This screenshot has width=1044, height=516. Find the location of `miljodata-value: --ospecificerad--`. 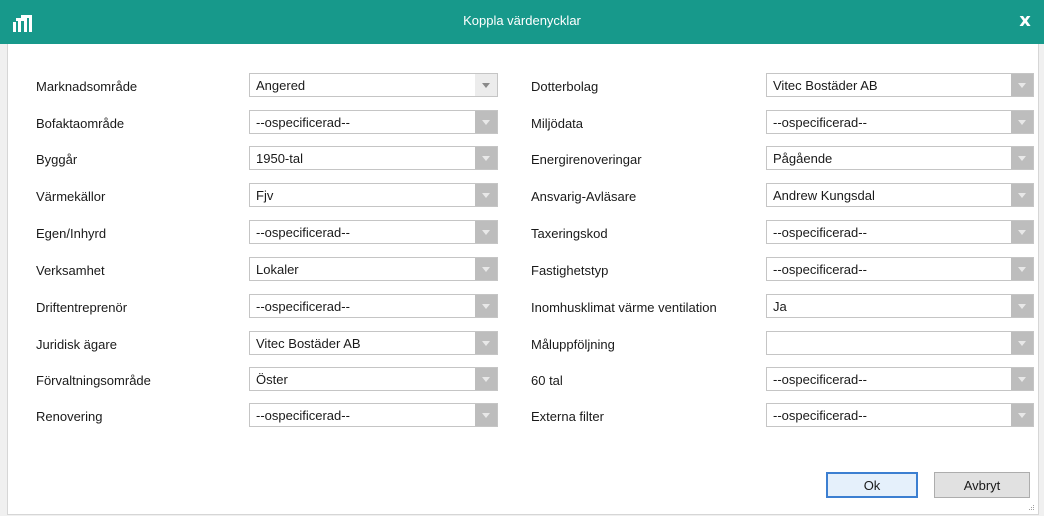

miljodata-value: --ospecificerad-- is located at coordinates (820, 122).